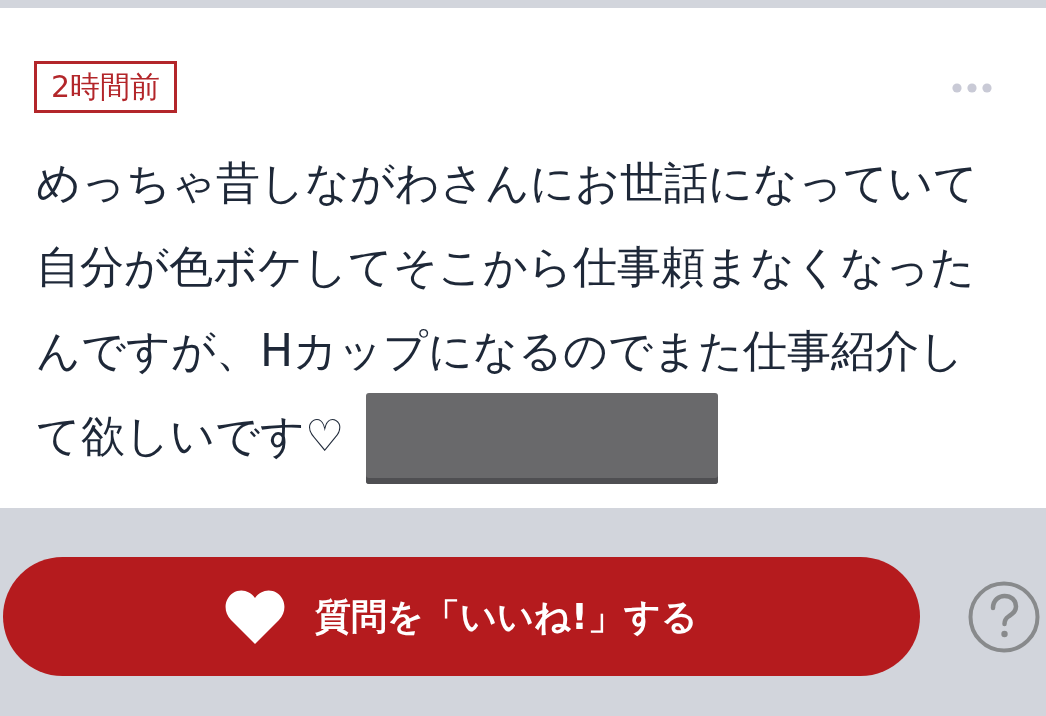 This screenshot has height=716, width=1046. I want to click on like-question-button: 質問を「いいね!」する, so click(461, 616).